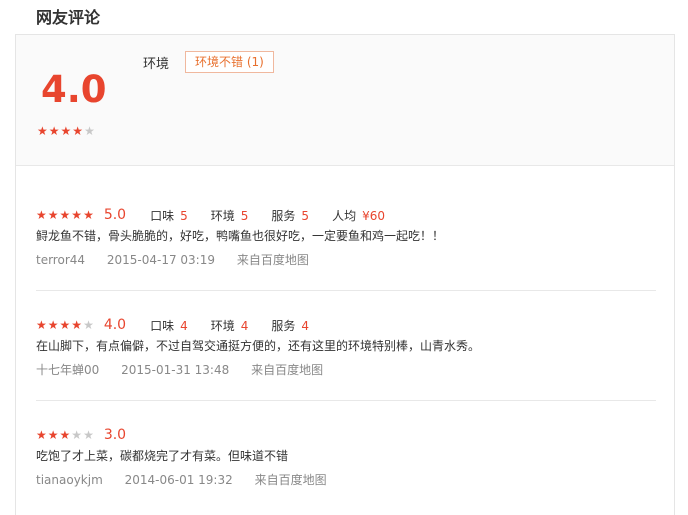  What do you see at coordinates (240, 236) in the screenshot?
I see `review-text: 鲟龙鱼不错，骨头脆脆的，好吃，鸭嘴鱼也很好吃，一定要鱼和鸡一起吃！！` at bounding box center [240, 236].